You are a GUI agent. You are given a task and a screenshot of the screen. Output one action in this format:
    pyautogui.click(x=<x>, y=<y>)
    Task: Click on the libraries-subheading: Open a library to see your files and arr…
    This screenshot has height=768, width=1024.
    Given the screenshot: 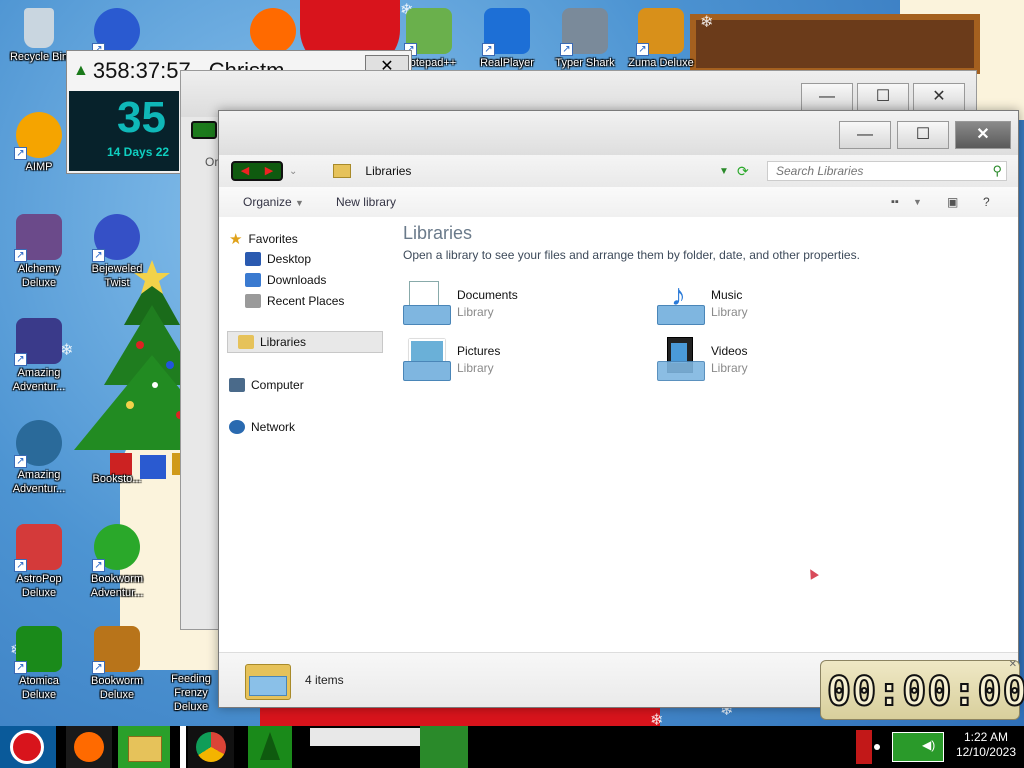 What is the action you would take?
    pyautogui.click(x=631, y=255)
    